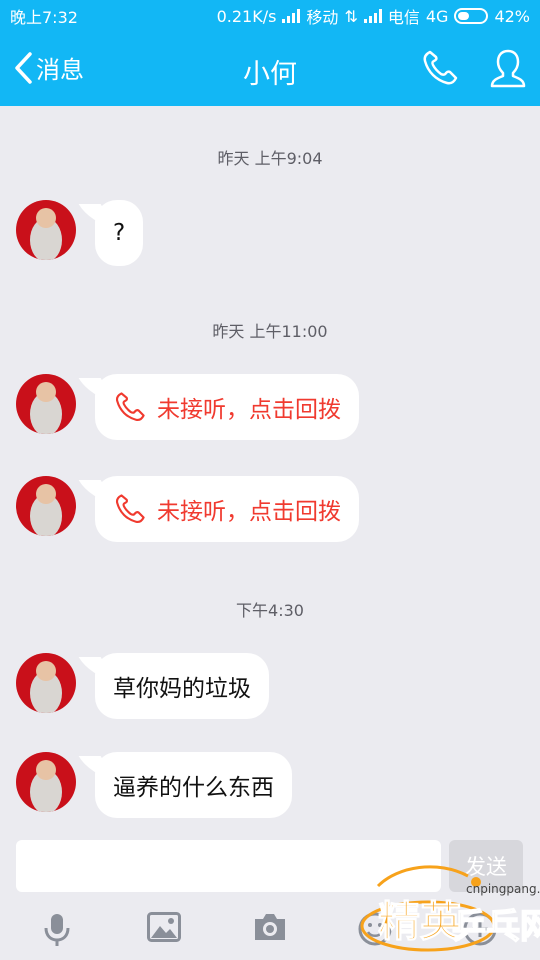 The image size is (540, 960). I want to click on message-text: 草你妈的垃圾, so click(182, 689).